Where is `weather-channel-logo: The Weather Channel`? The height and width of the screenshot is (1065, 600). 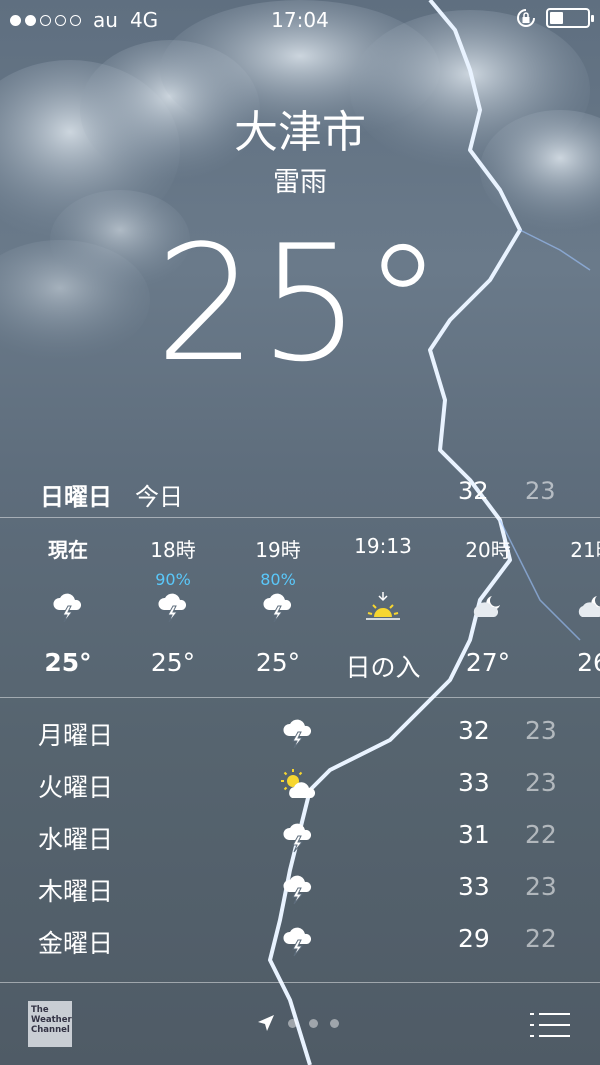
weather-channel-logo: The Weather Channel is located at coordinates (50, 1024).